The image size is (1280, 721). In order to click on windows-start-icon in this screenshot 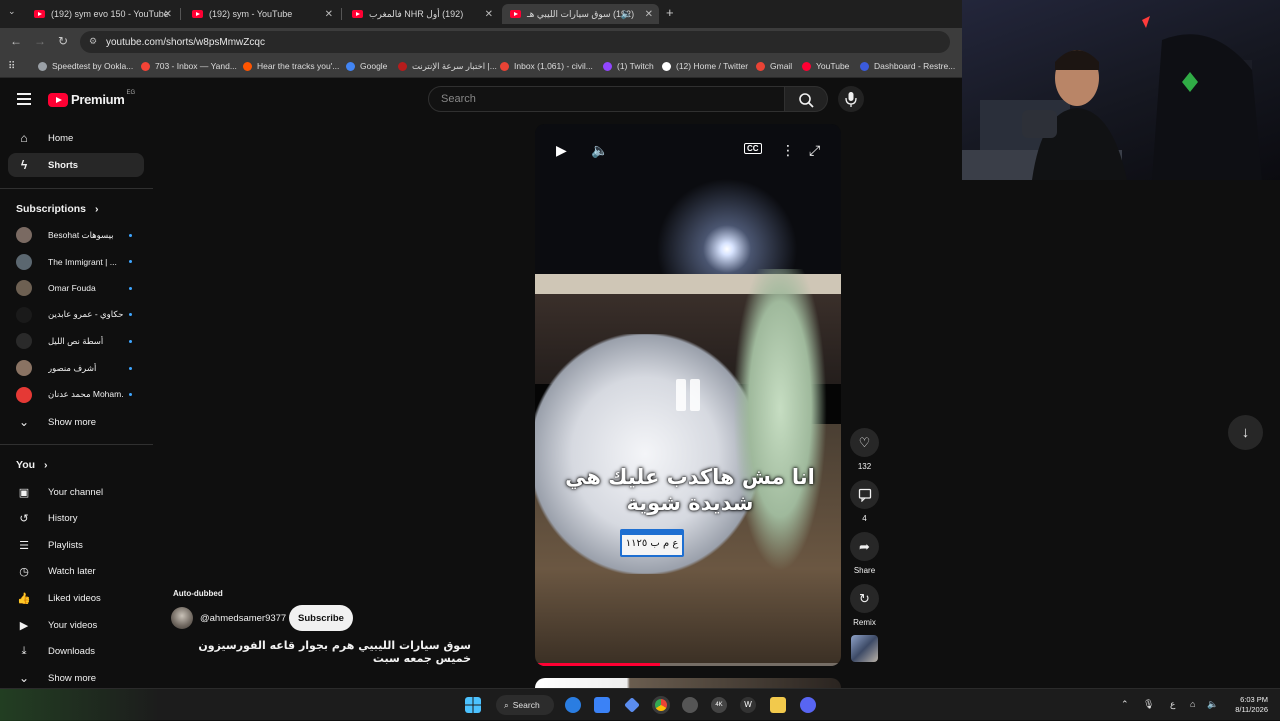, I will do `click(473, 705)`.